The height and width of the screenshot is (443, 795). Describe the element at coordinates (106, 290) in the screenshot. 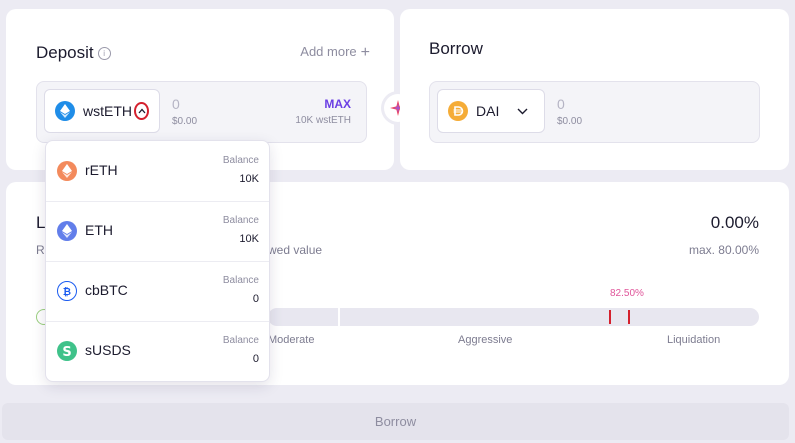

I see `dropdown-item-label: cbBTC` at that location.